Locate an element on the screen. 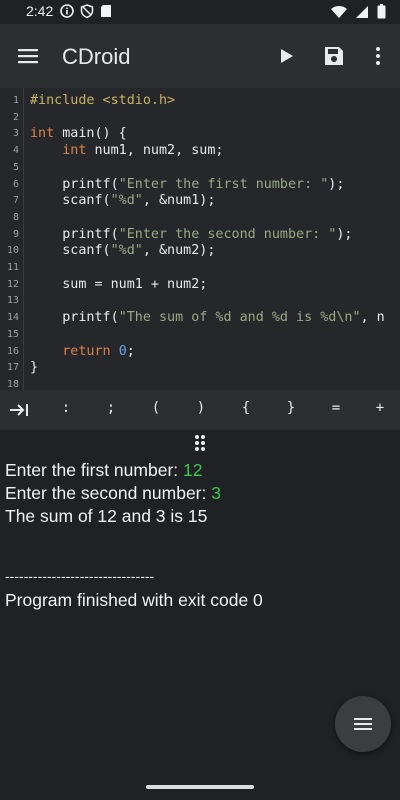  more-options-button is located at coordinates (378, 56).